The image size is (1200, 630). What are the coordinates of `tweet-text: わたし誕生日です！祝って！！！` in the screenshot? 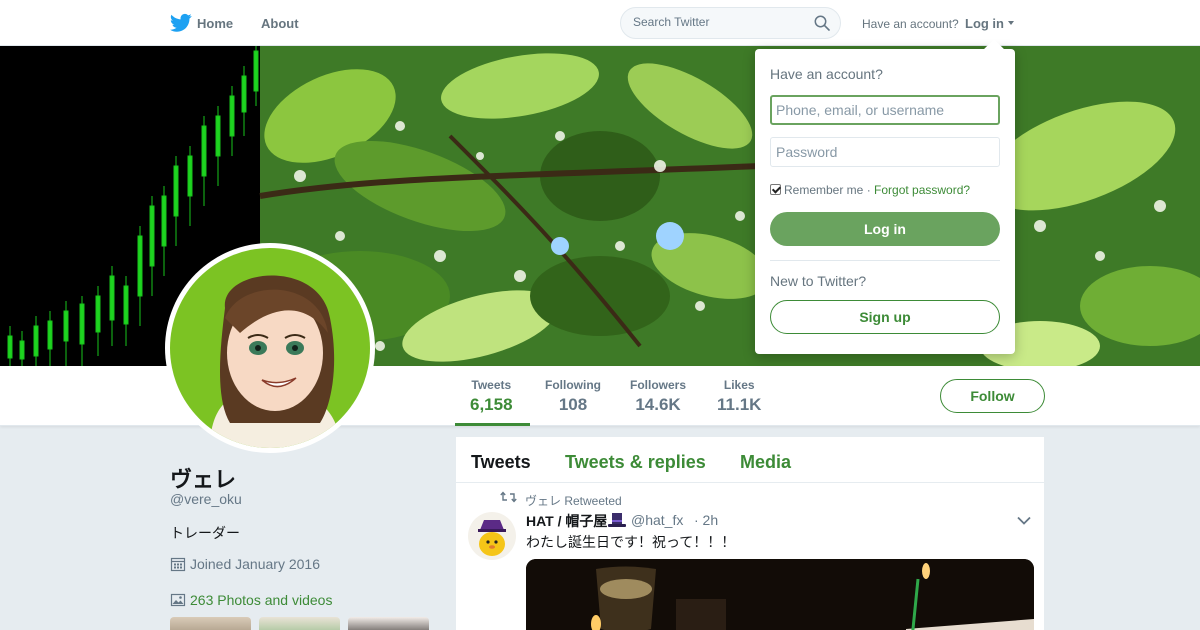 It's located at (631, 542).